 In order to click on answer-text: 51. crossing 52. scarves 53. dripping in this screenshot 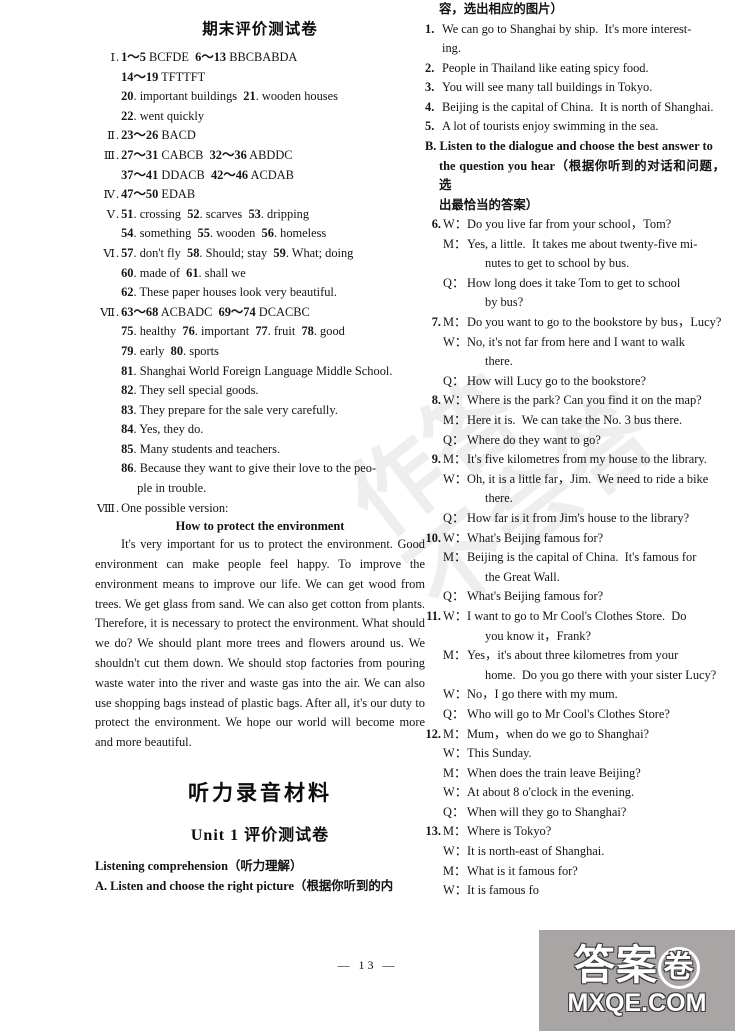, I will do `click(215, 213)`.